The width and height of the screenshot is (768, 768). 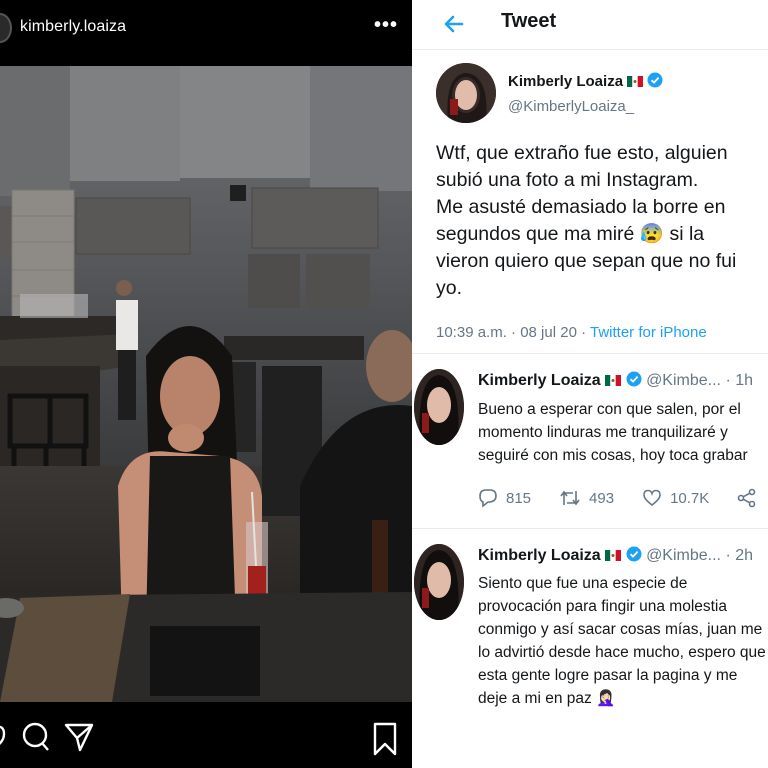 I want to click on back-arrow-icon, so click(x=454, y=26).